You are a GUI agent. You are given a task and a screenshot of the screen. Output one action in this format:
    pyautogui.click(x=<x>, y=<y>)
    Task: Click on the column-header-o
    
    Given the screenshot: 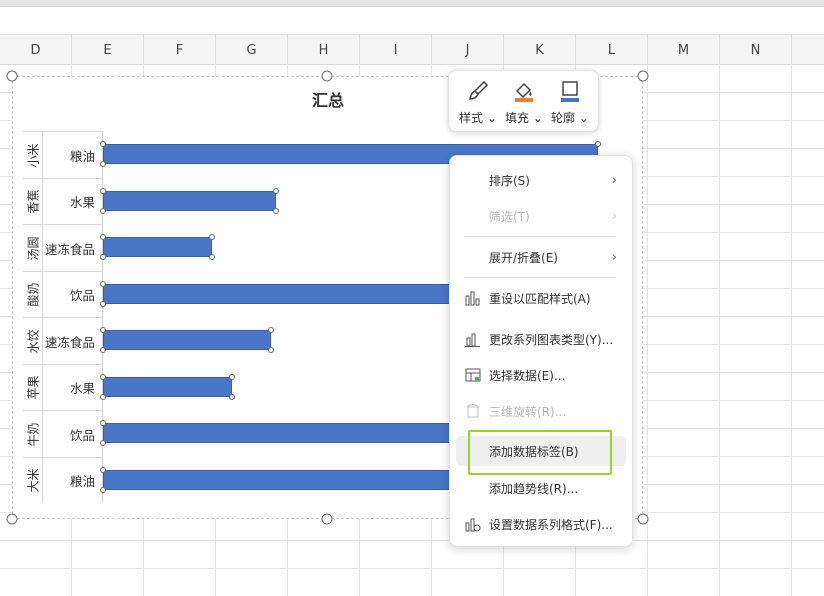 What is the action you would take?
    pyautogui.click(x=808, y=50)
    